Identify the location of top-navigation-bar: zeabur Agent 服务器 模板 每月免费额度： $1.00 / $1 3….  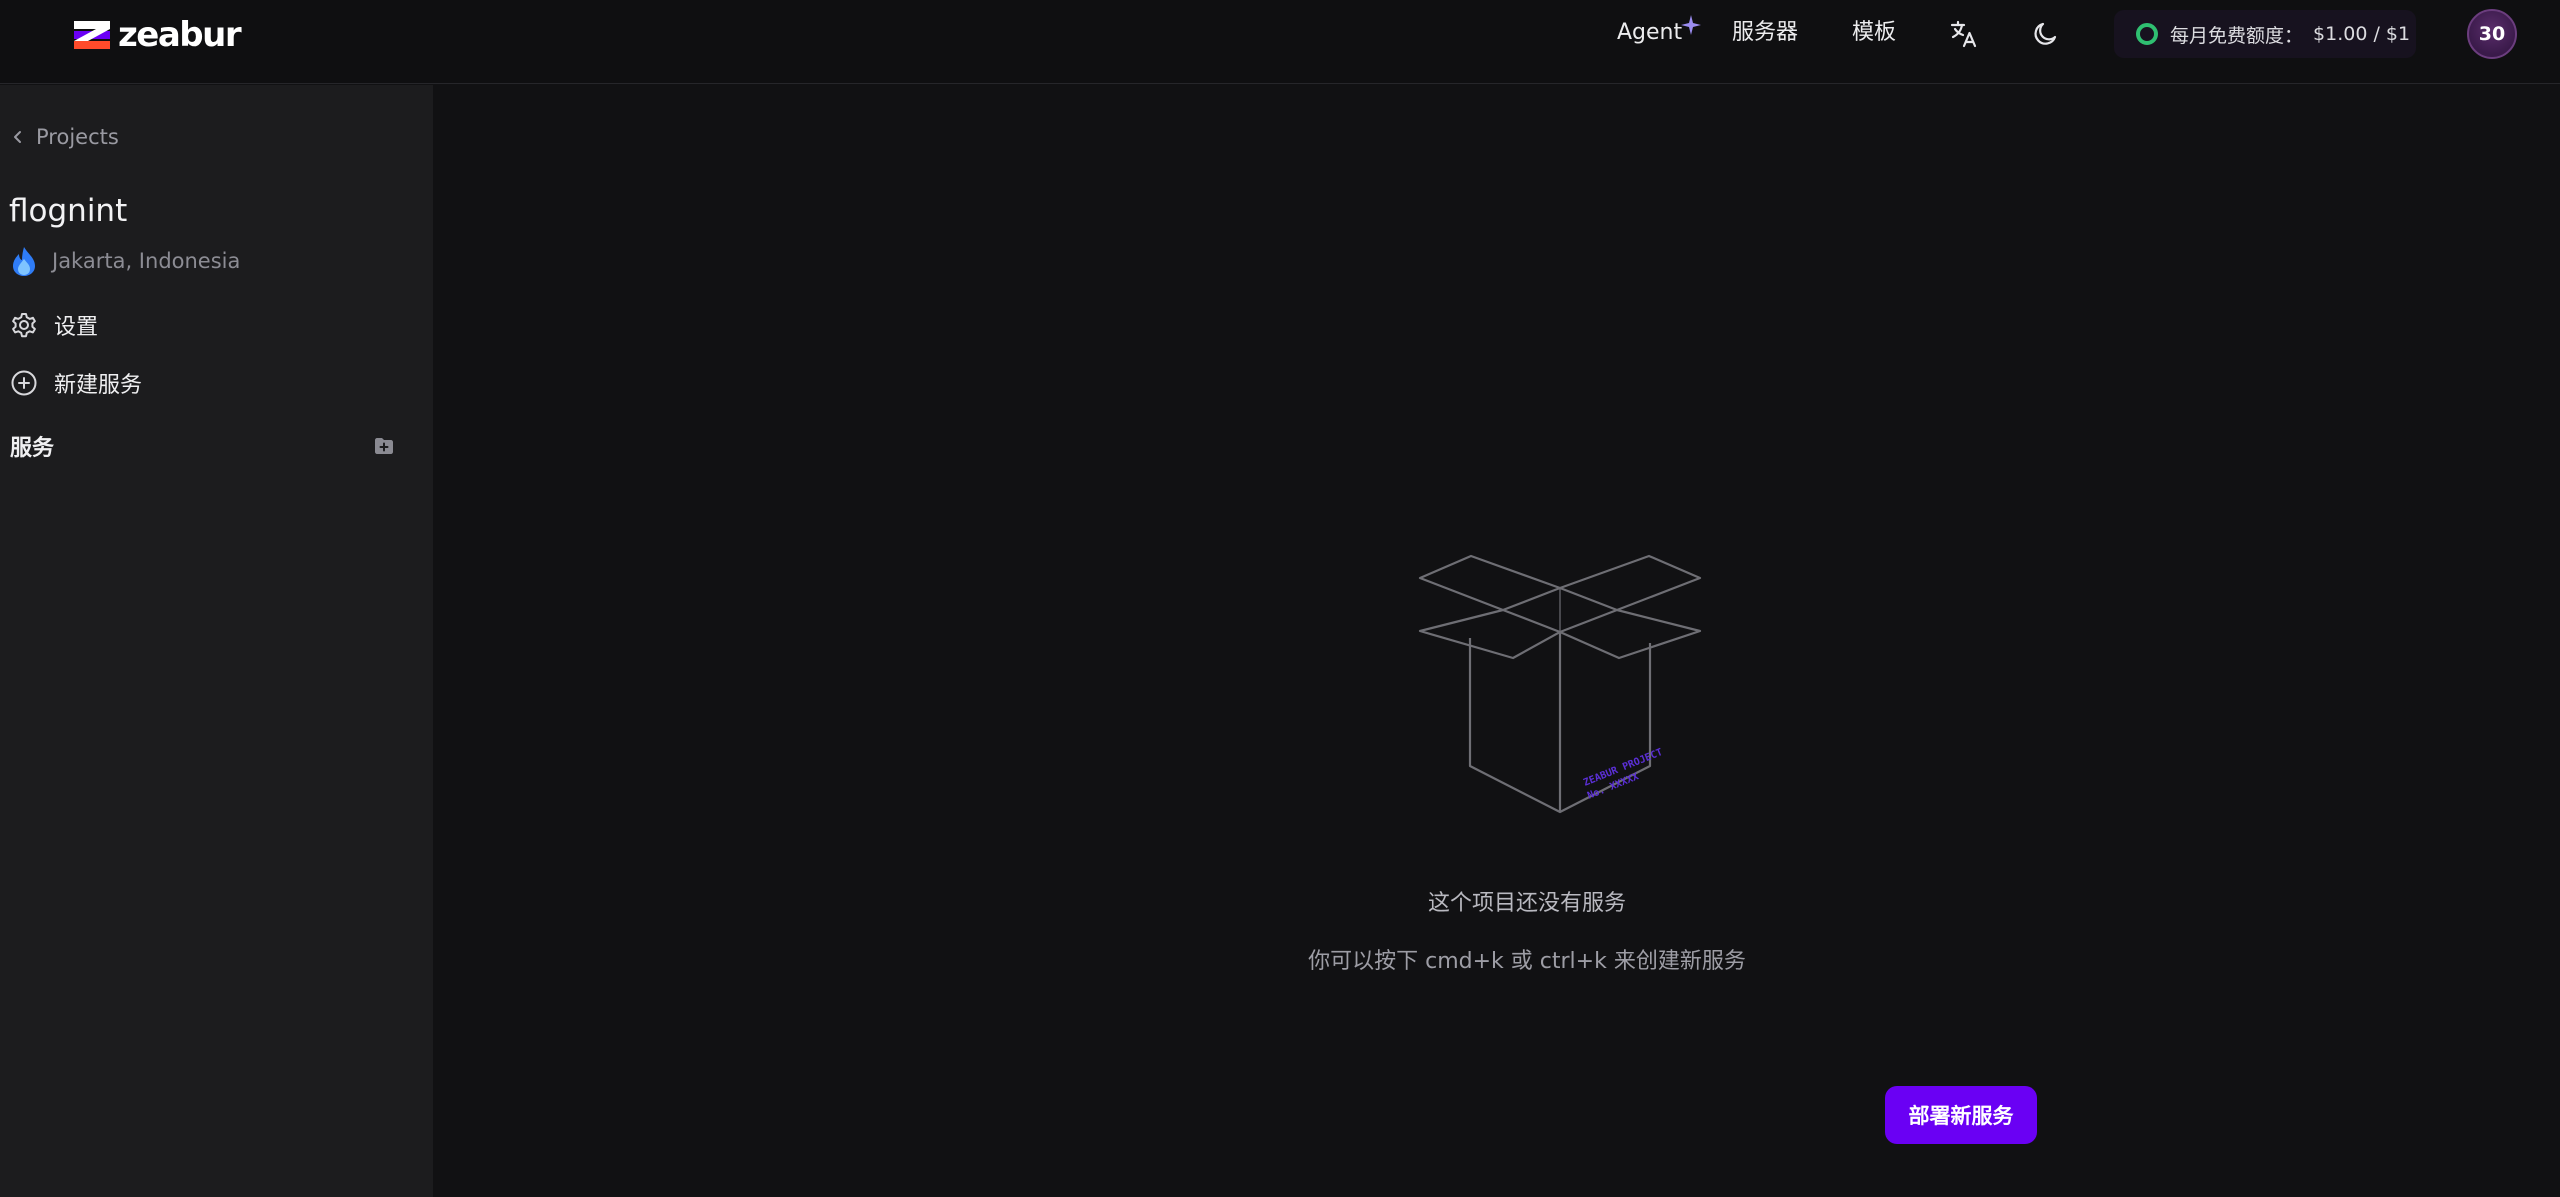
(1280, 42).